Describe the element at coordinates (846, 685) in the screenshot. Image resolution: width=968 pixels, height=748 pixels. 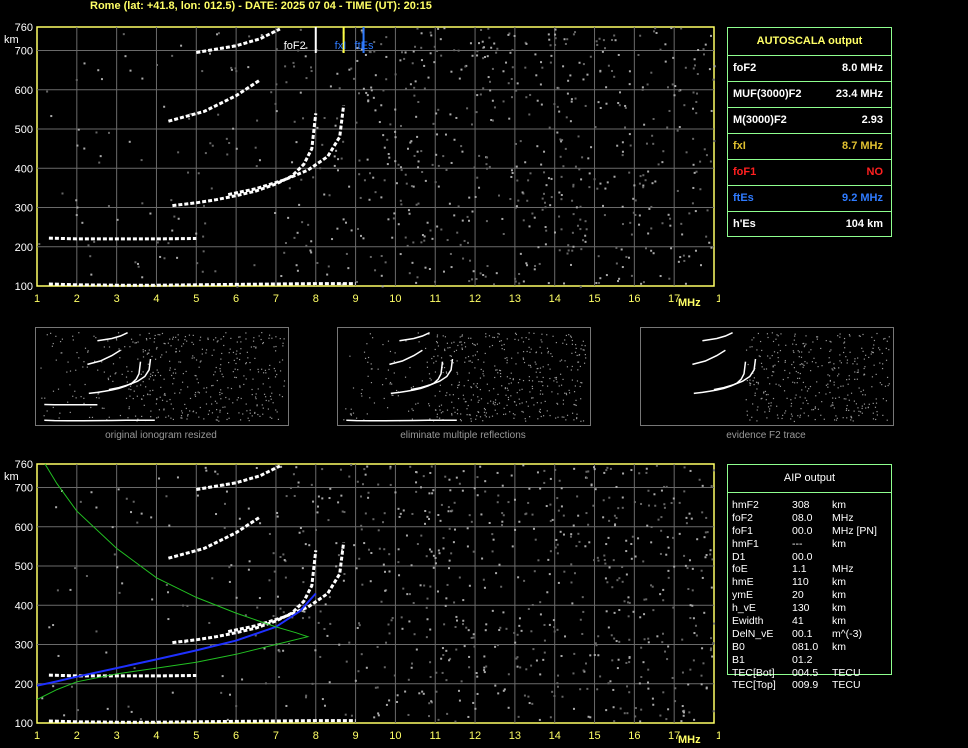
I see `aip-unit: TECU` at that location.